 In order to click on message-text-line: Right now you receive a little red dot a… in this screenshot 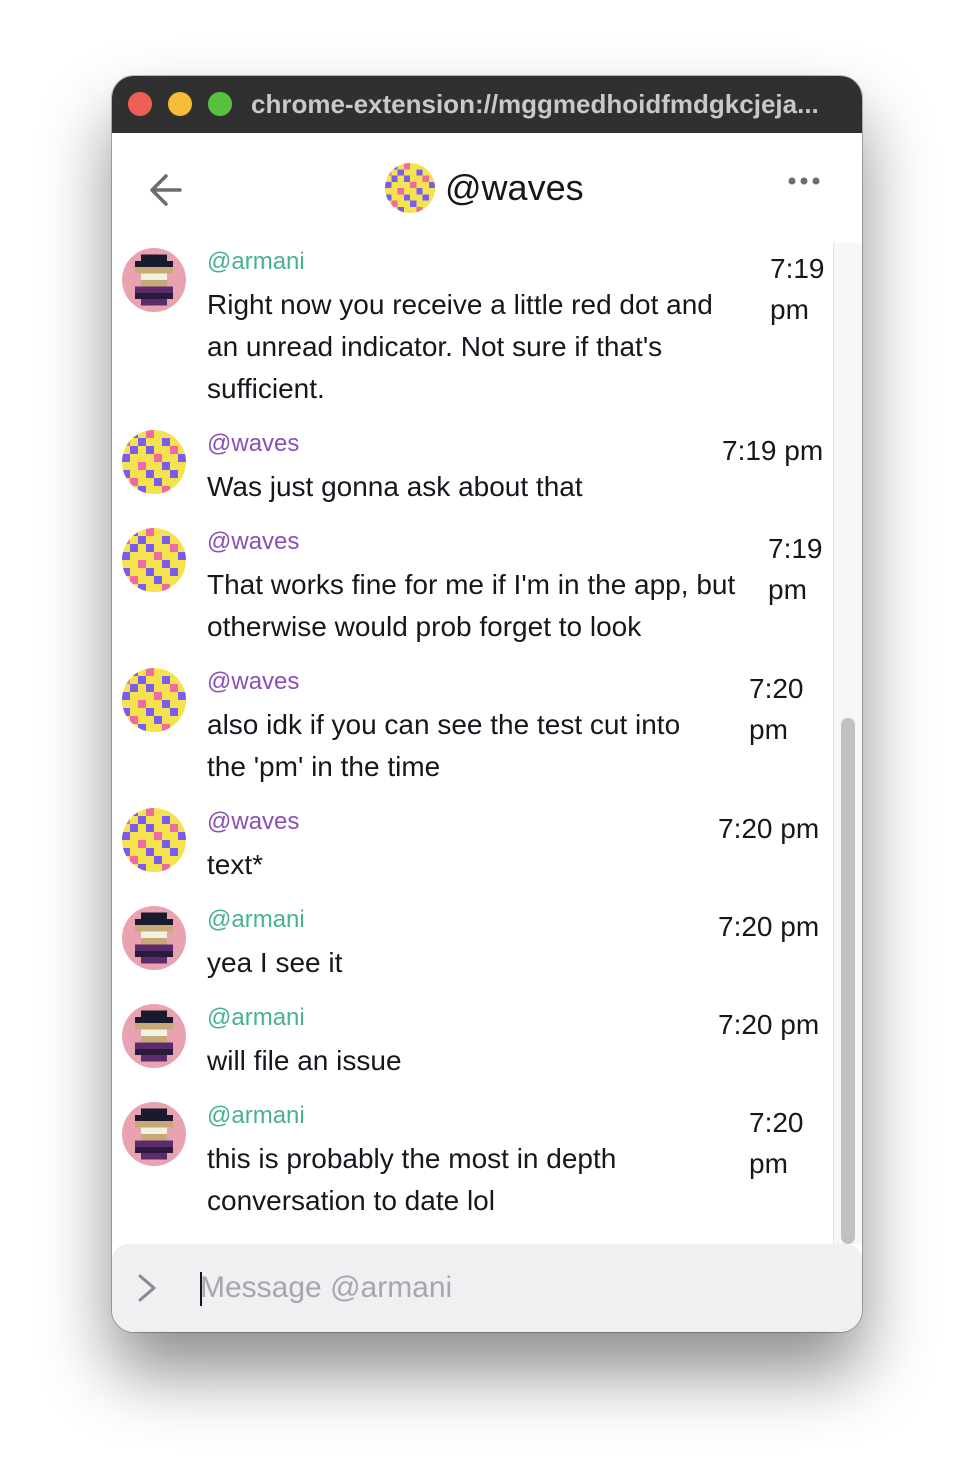, I will do `click(460, 304)`.